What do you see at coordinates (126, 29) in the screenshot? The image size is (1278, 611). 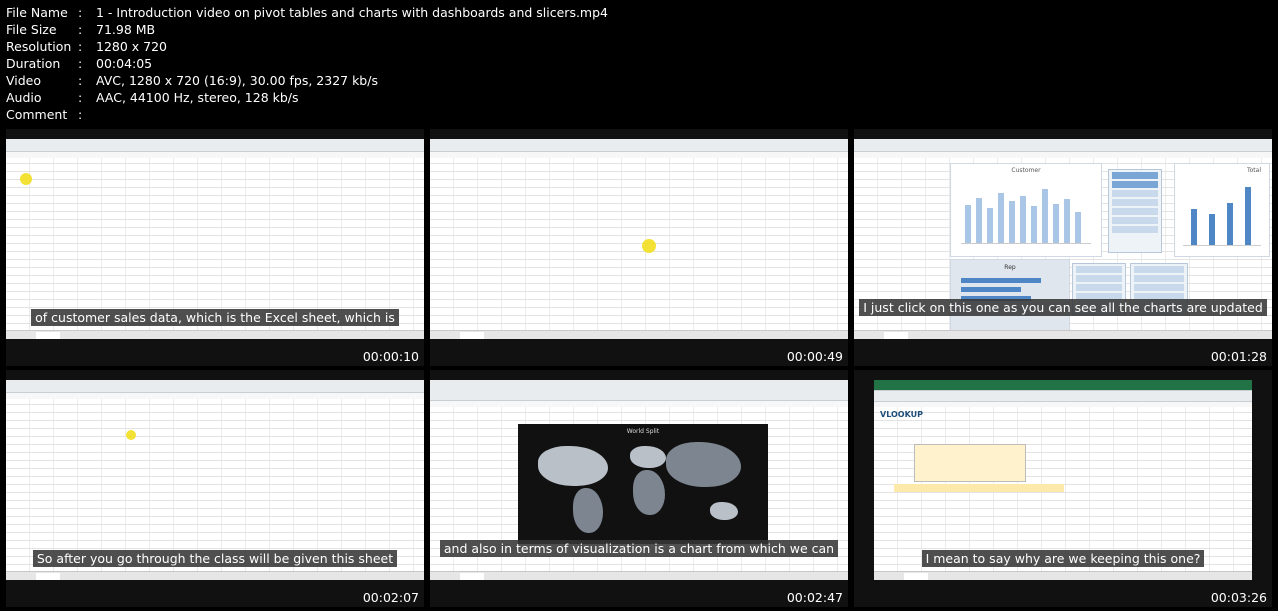 I see `file-size-value: 71.98 MB` at bounding box center [126, 29].